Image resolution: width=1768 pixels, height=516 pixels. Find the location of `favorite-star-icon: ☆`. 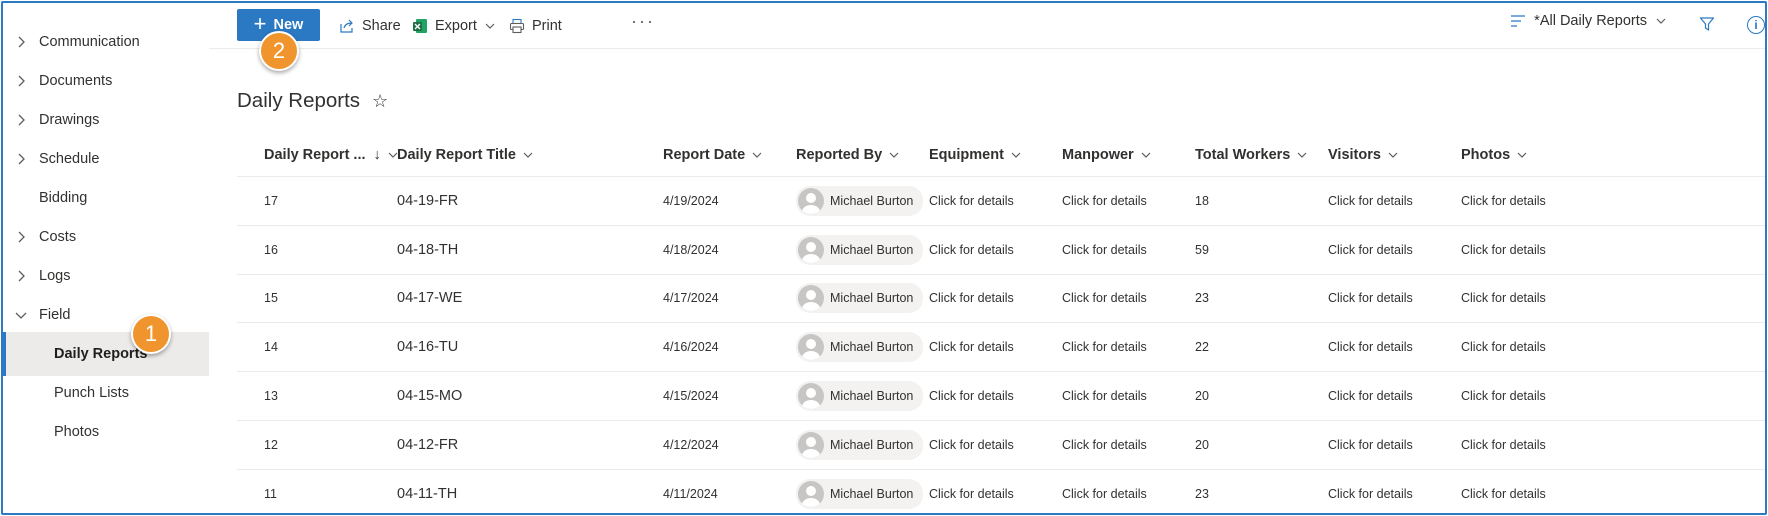

favorite-star-icon: ☆ is located at coordinates (380, 101).